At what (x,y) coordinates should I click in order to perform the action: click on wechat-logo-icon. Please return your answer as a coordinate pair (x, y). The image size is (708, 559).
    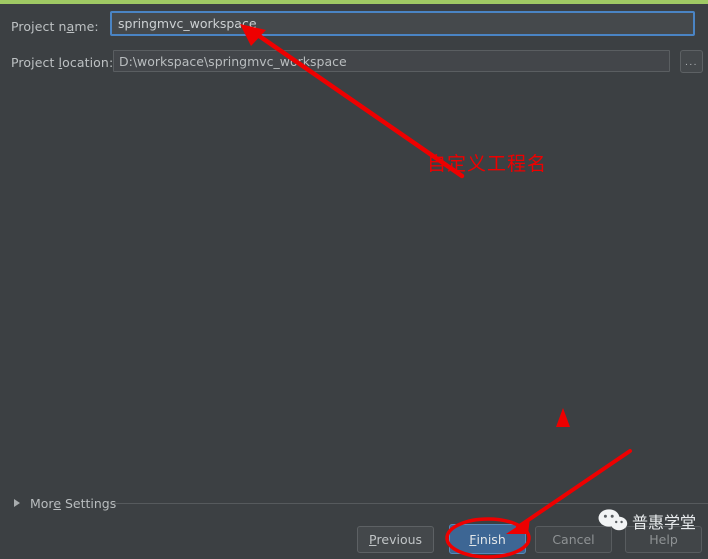
    Looking at the image, I should click on (613, 520).